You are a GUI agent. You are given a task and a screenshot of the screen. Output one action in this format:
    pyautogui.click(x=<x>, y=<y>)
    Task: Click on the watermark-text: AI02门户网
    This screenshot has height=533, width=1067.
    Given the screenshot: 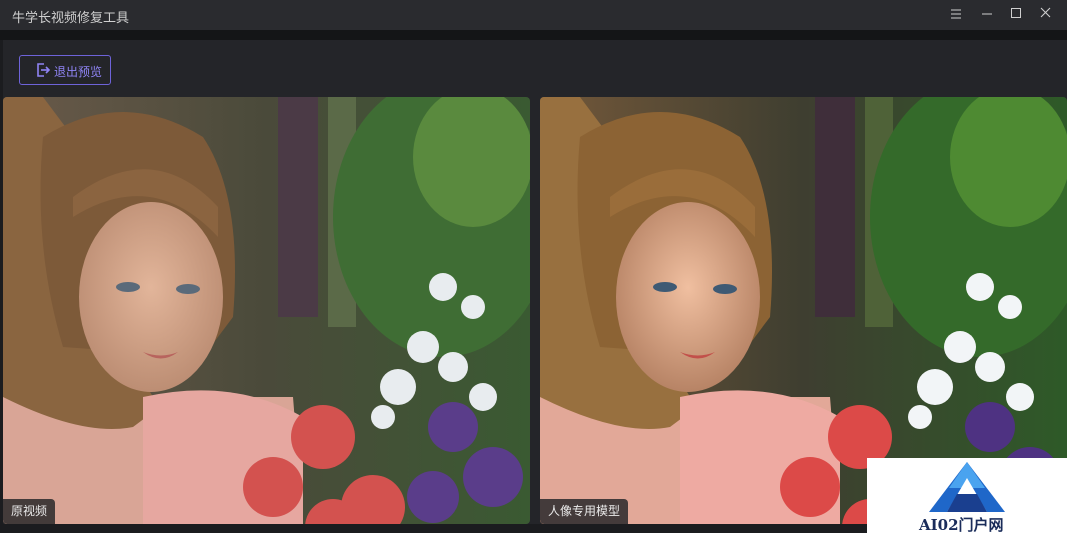 What is the action you would take?
    pyautogui.click(x=961, y=524)
    